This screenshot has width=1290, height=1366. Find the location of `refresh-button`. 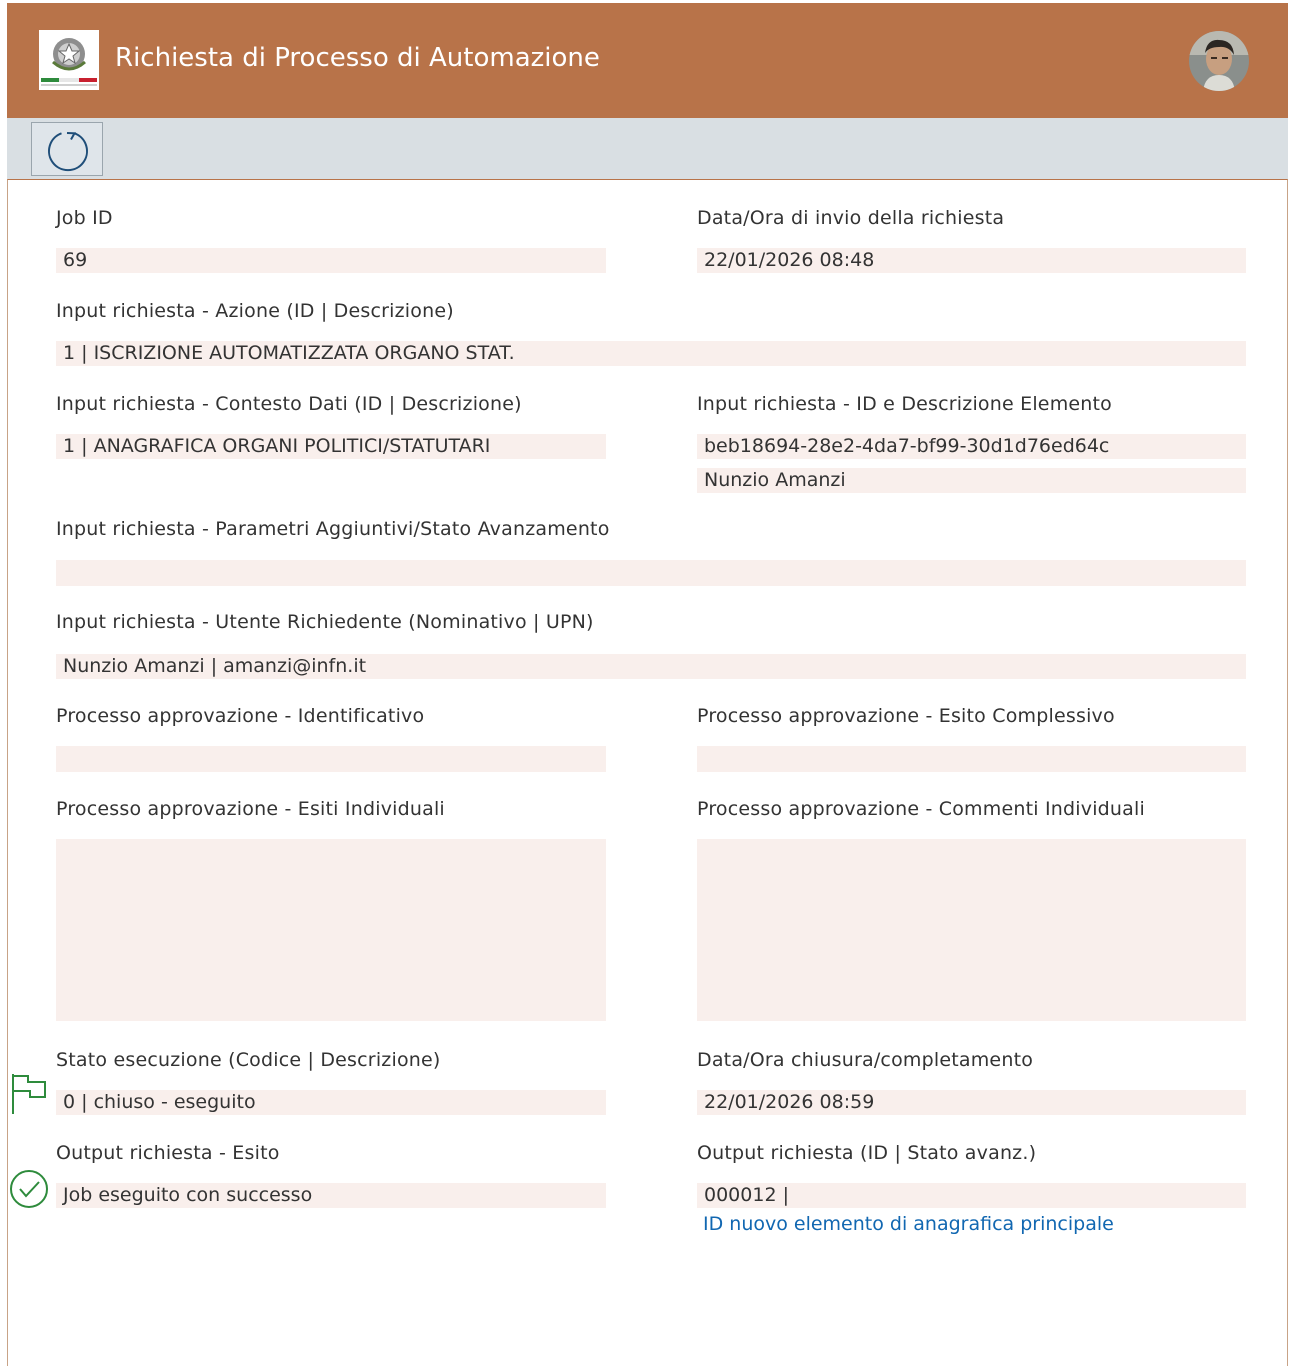

refresh-button is located at coordinates (67, 149).